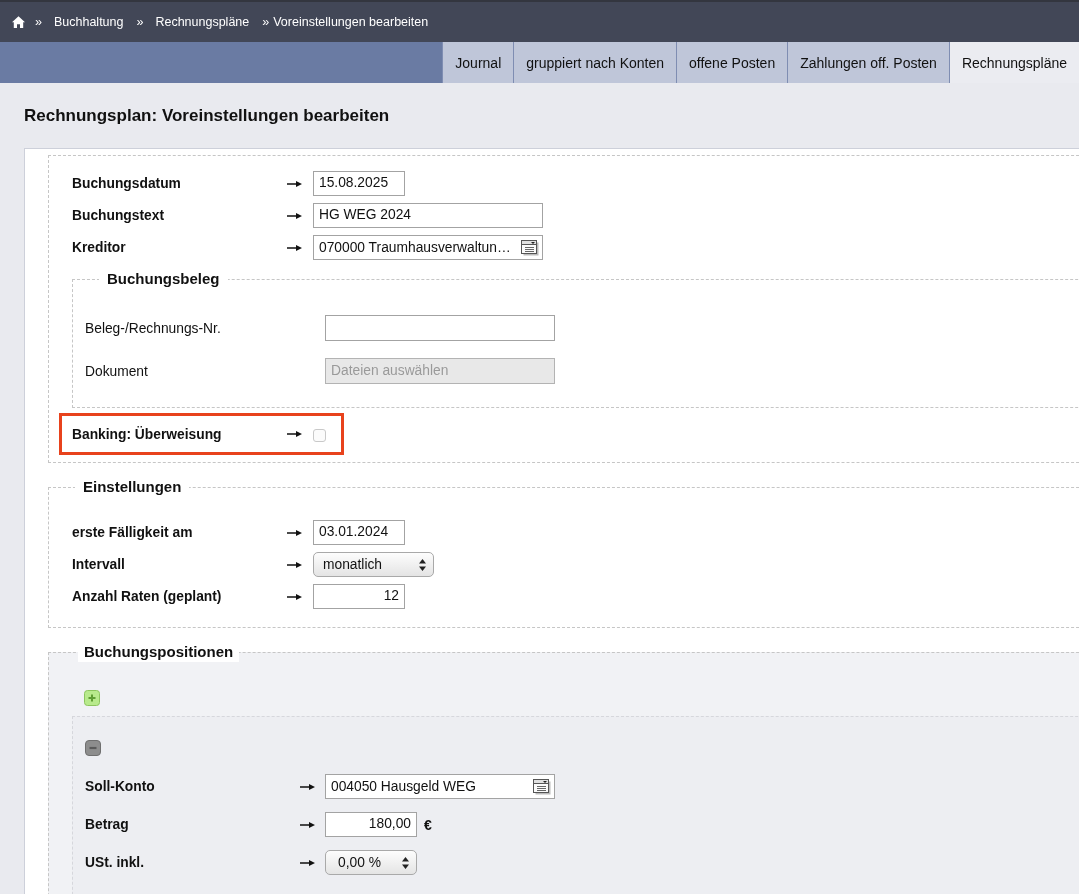 This screenshot has height=894, width=1079. What do you see at coordinates (120, 786) in the screenshot?
I see `field-label: Soll-Konto` at bounding box center [120, 786].